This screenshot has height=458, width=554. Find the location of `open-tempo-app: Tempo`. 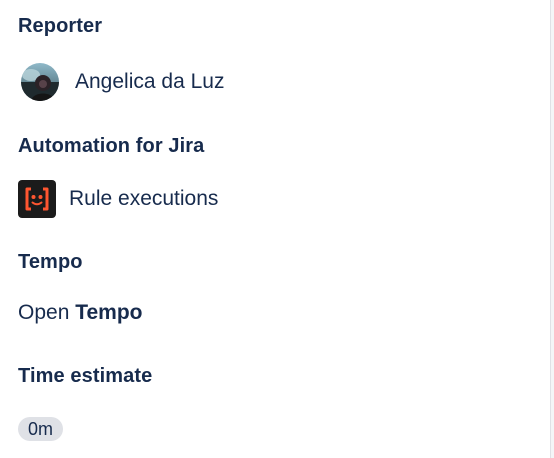

open-tempo-app: Tempo is located at coordinates (109, 312).